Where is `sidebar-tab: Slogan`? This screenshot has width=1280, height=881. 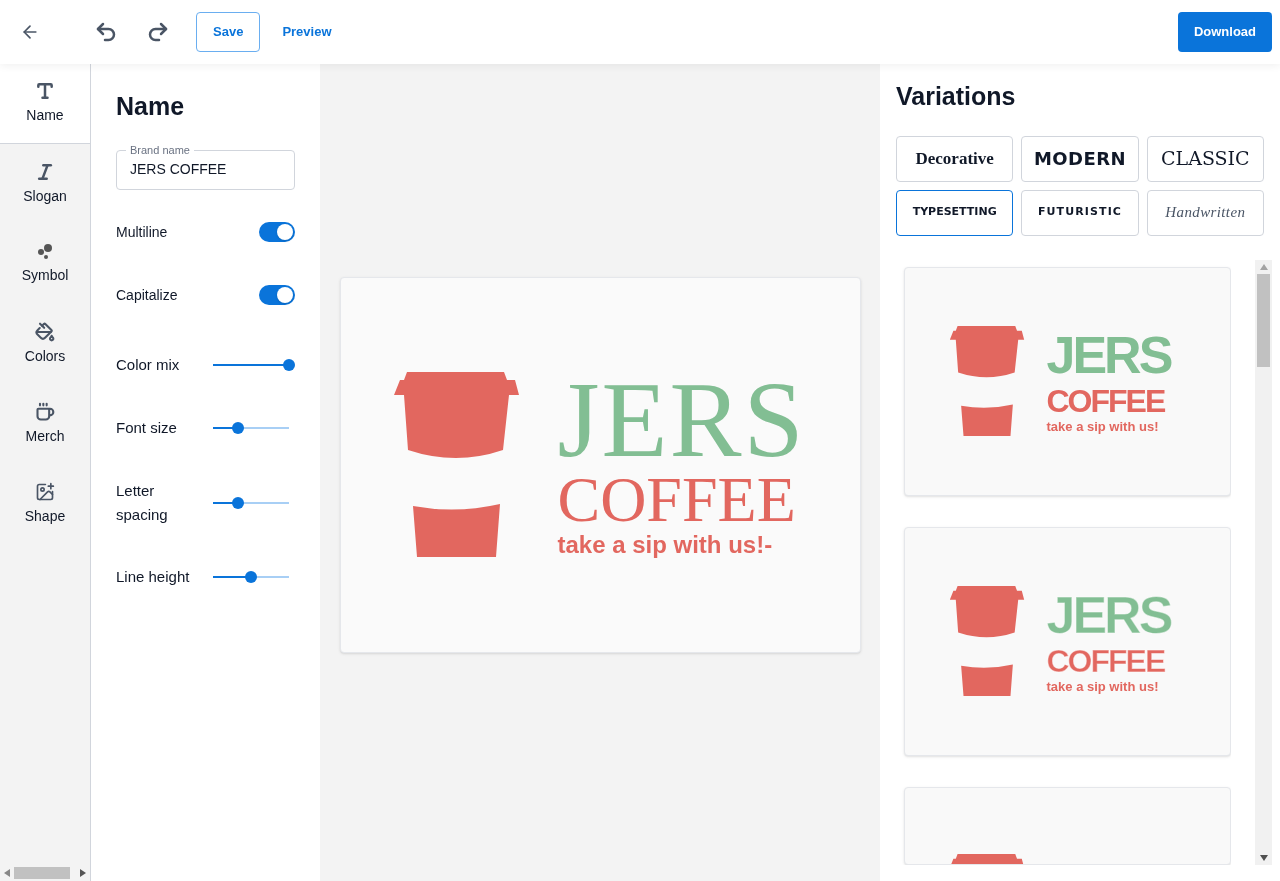
sidebar-tab: Slogan is located at coordinates (45, 184).